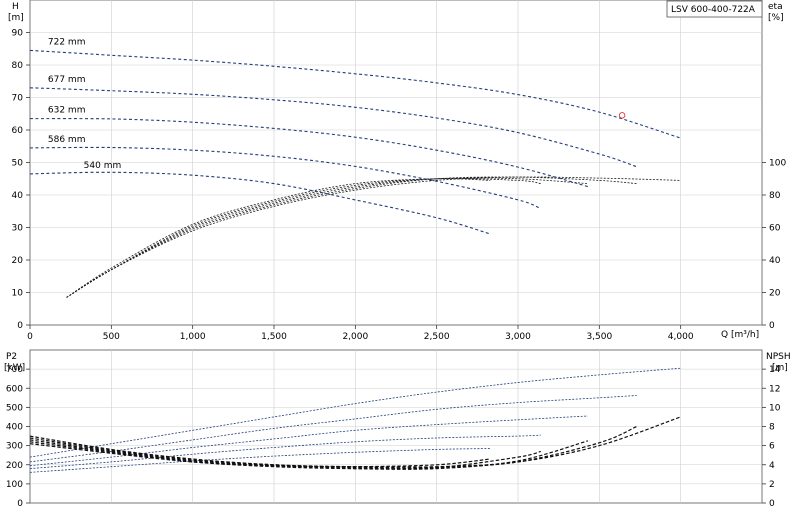 This screenshot has height=520, width=800. I want to click on power-axis-label: P2, so click(11, 357).